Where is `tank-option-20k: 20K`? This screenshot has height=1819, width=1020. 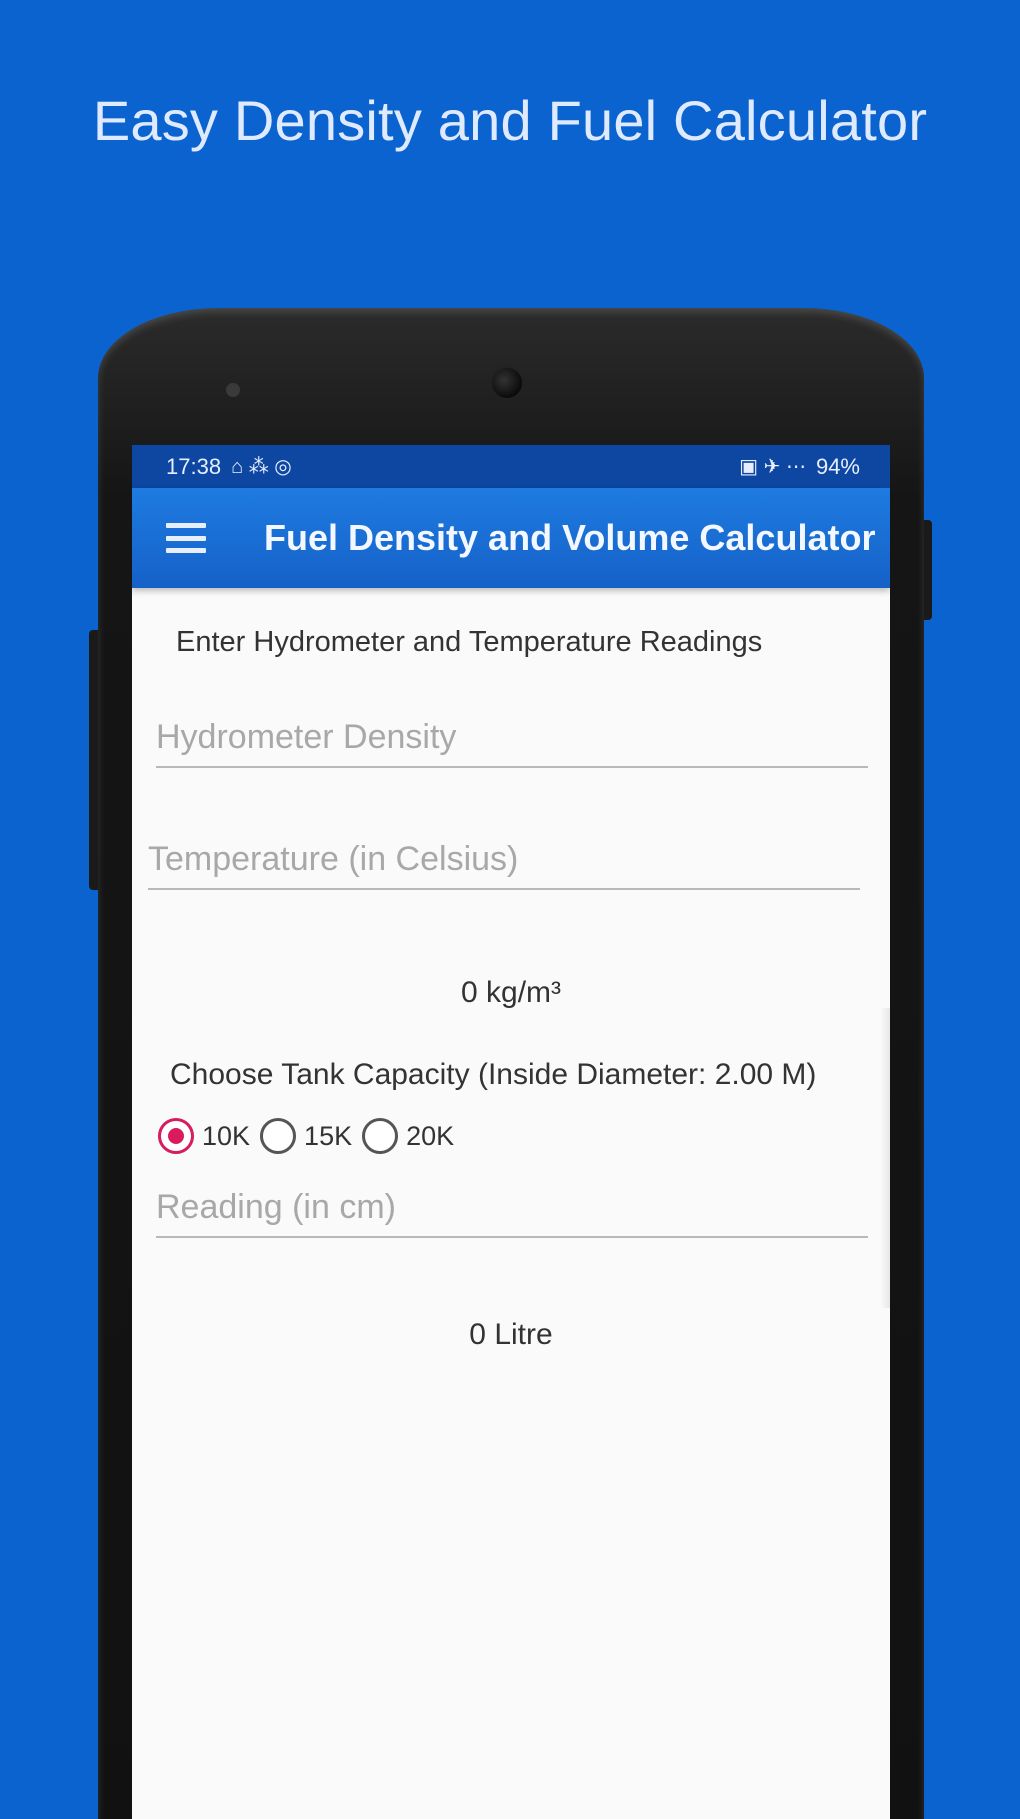 tank-option-20k: 20K is located at coordinates (408, 1136).